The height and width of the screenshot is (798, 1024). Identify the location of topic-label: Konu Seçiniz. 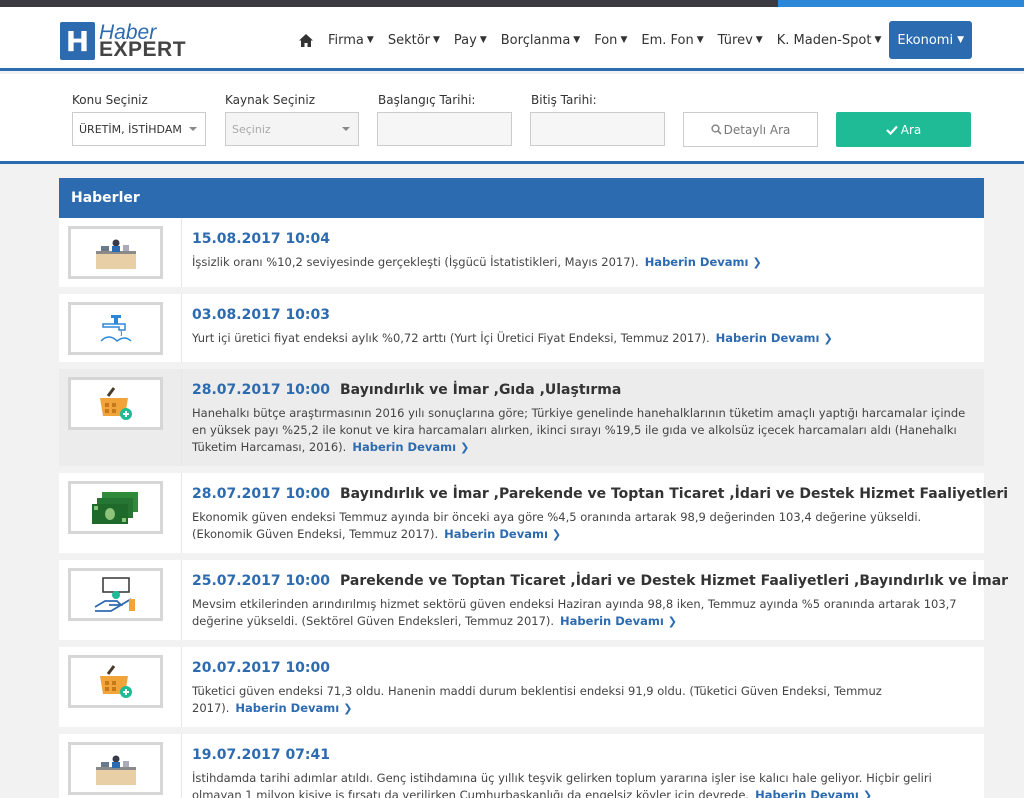
(110, 100).